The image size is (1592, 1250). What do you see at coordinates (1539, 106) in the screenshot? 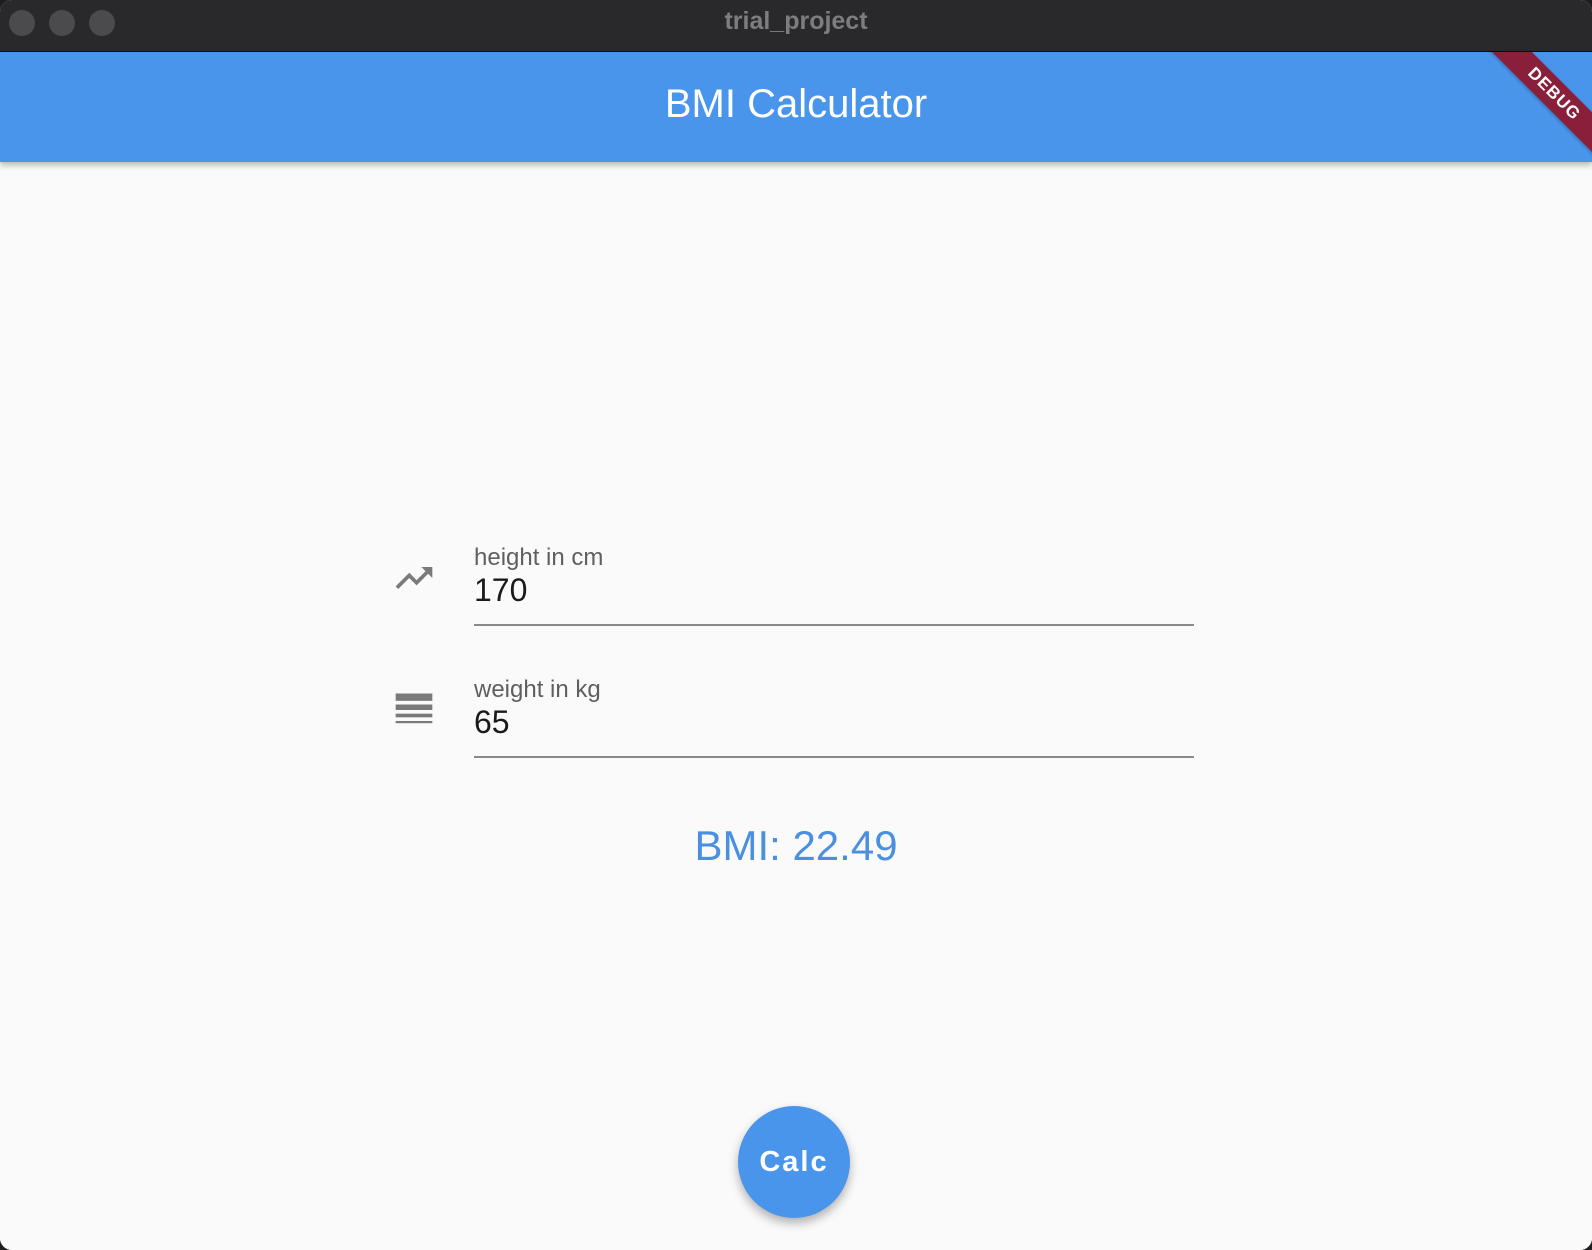
I see `debug-banner-label: DEBUG` at bounding box center [1539, 106].